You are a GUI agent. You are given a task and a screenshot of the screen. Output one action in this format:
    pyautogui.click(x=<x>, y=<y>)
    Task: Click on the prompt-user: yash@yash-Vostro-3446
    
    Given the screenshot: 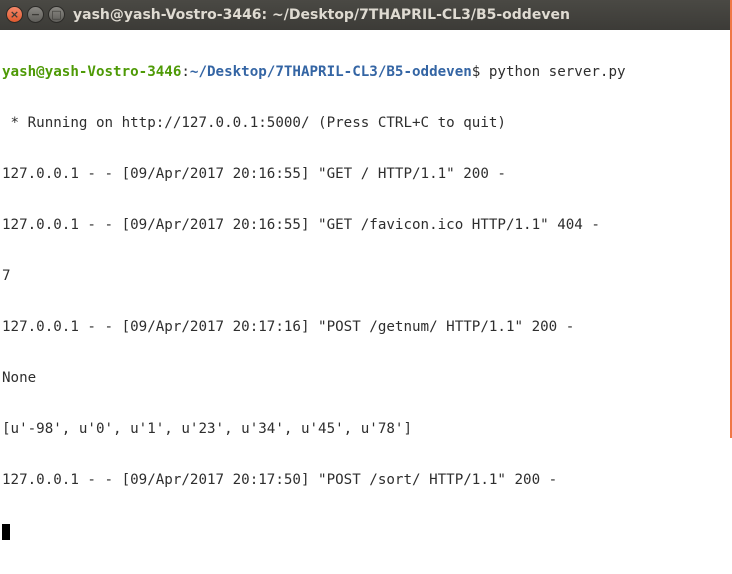 What is the action you would take?
    pyautogui.click(x=92, y=72)
    